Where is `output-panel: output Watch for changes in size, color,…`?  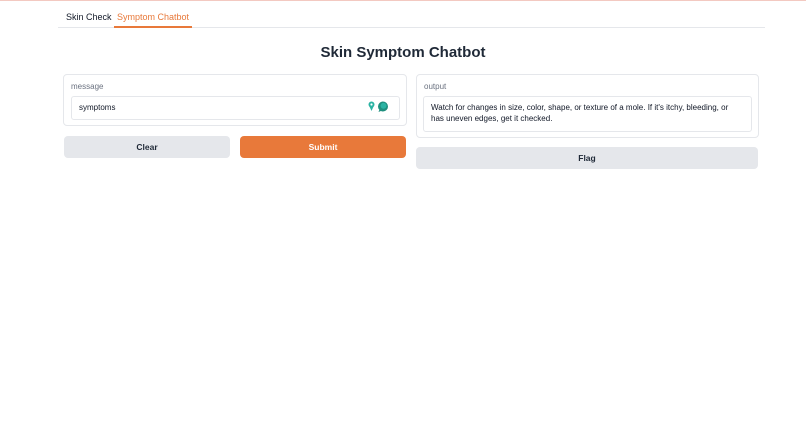
output-panel: output Watch for changes in size, color,… is located at coordinates (587, 106).